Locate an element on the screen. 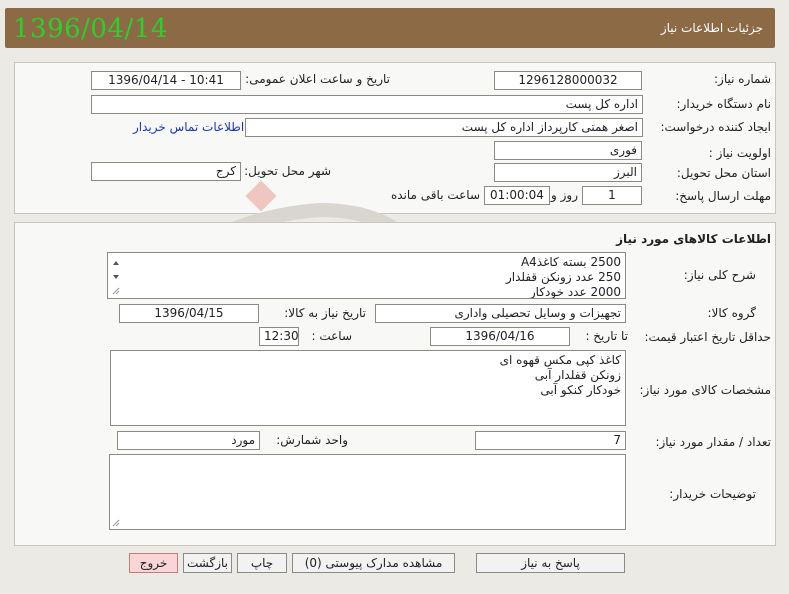 This screenshot has height=594, width=789. creator-field: اصغر همتی کارپرداز اداره کل پست is located at coordinates (444, 127).